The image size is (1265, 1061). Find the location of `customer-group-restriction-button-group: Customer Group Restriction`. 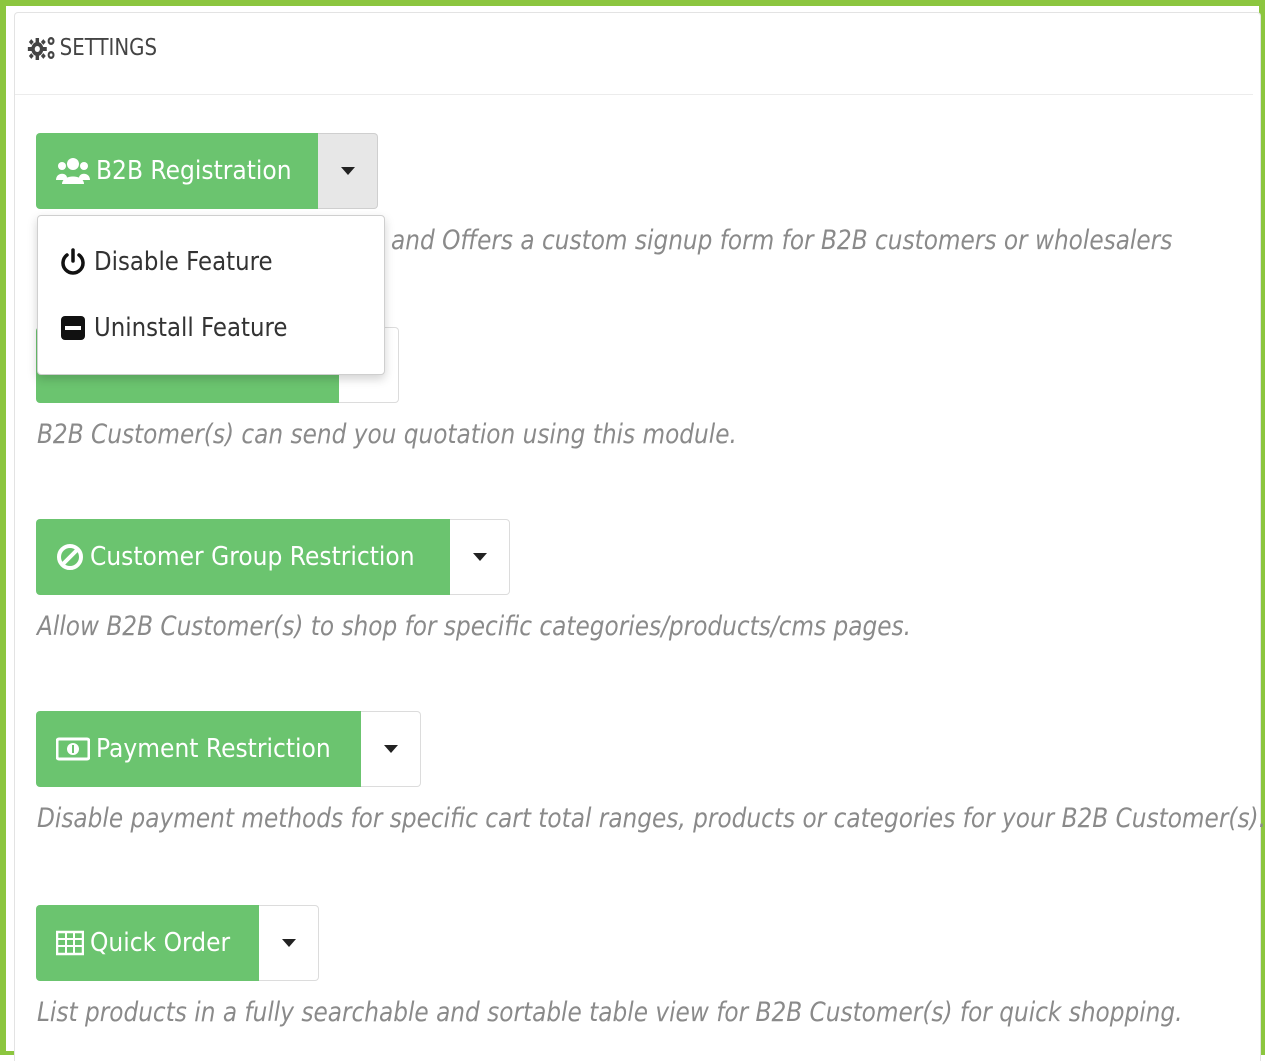

customer-group-restriction-button-group: Customer Group Restriction is located at coordinates (273, 557).